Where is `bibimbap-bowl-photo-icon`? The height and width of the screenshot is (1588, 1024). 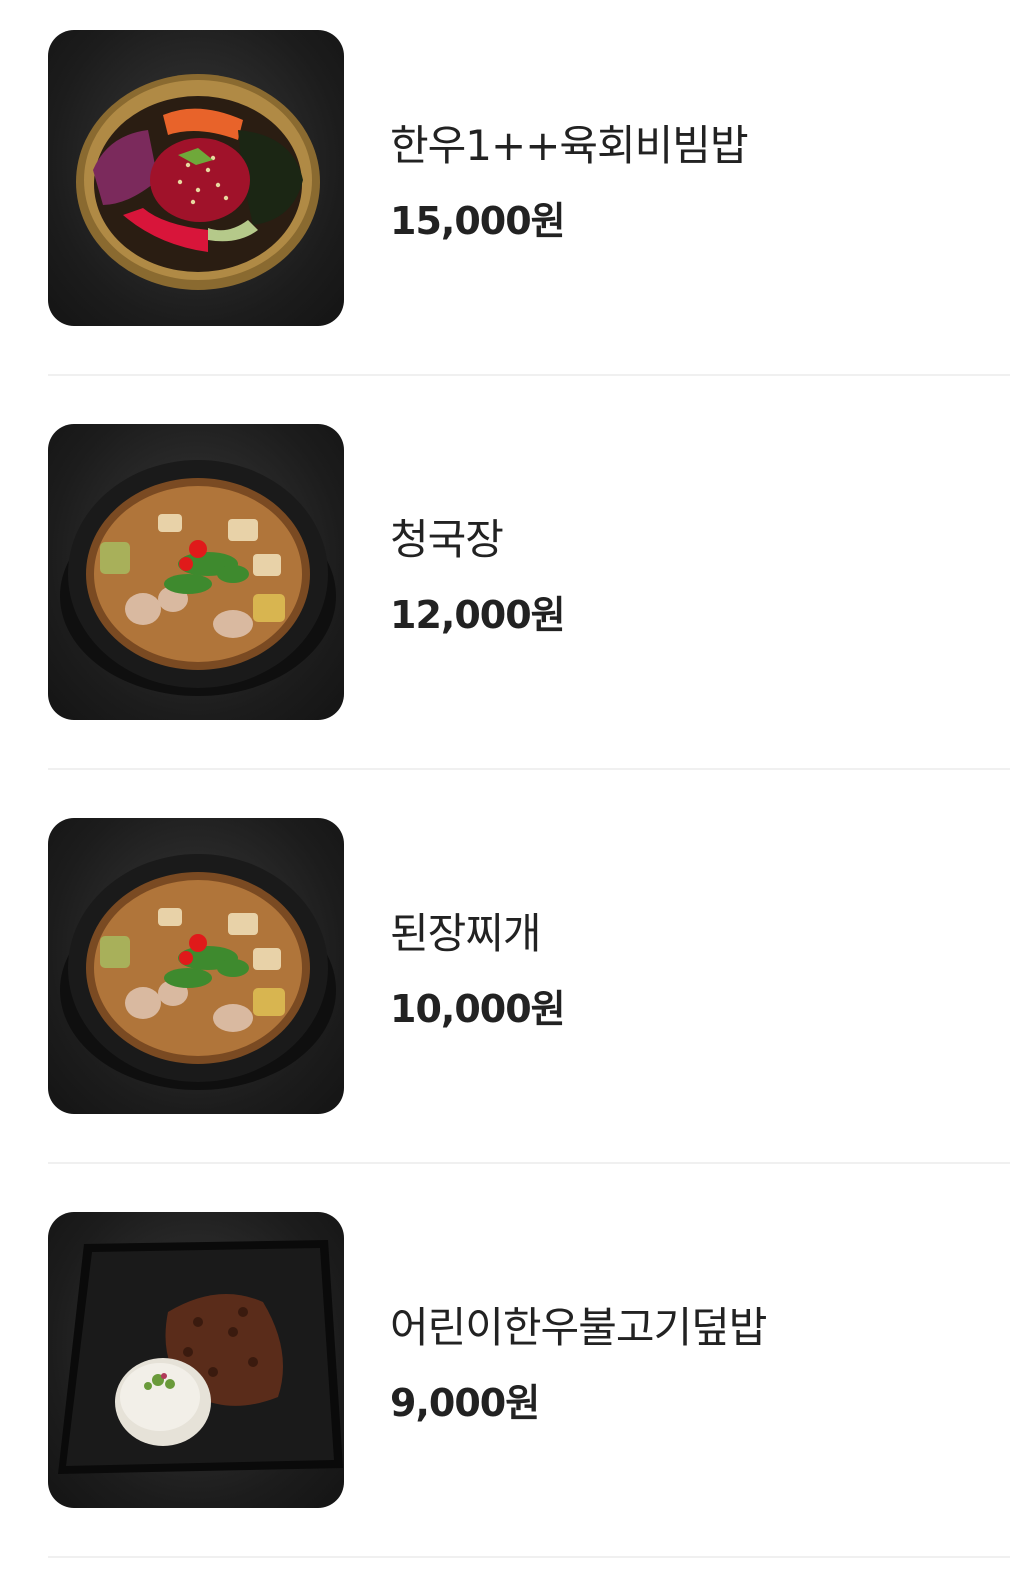
bibimbap-bowl-photo-icon is located at coordinates (198, 182).